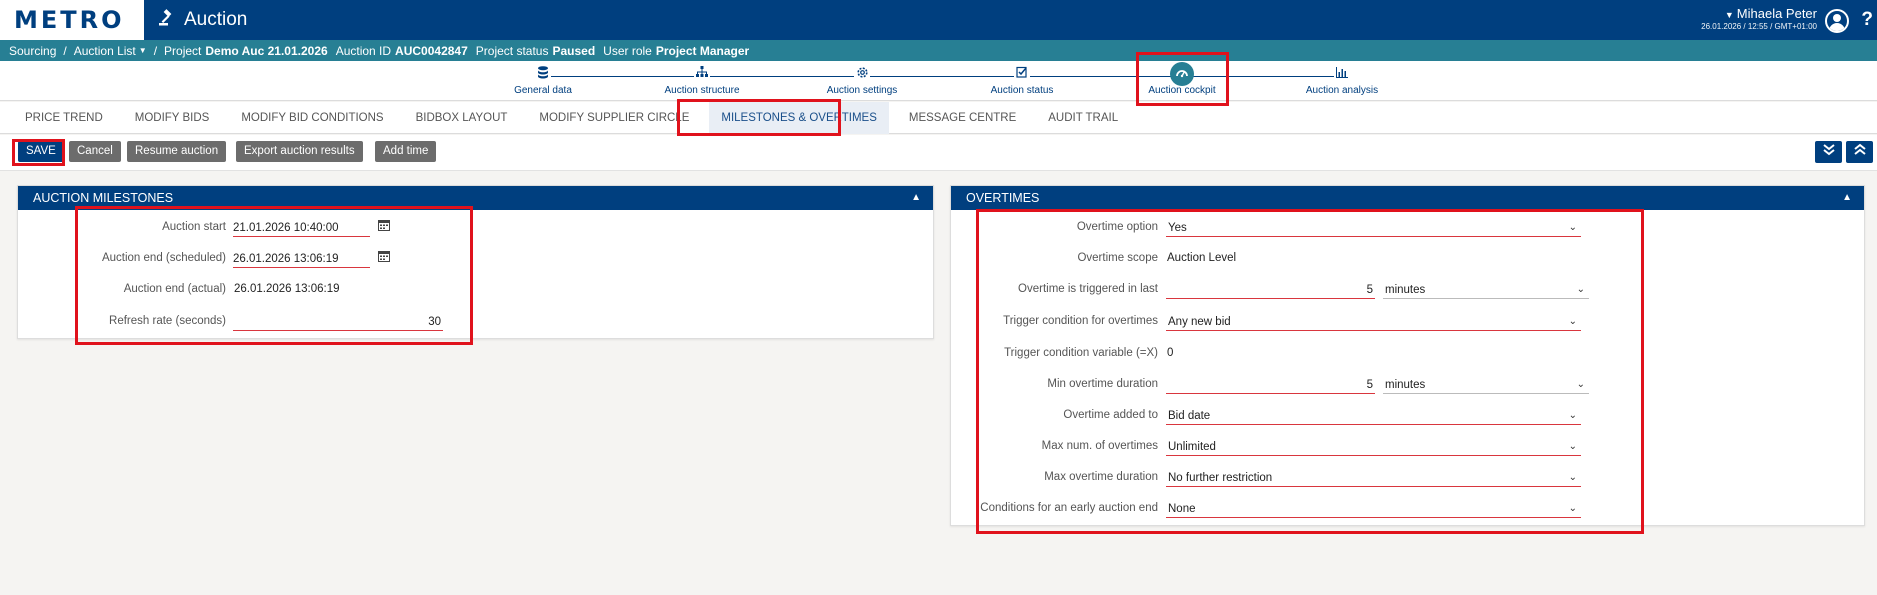 The height and width of the screenshot is (595, 1877). Describe the element at coordinates (1270, 385) in the screenshot. I see `min-overtime-duration-input: 5` at that location.